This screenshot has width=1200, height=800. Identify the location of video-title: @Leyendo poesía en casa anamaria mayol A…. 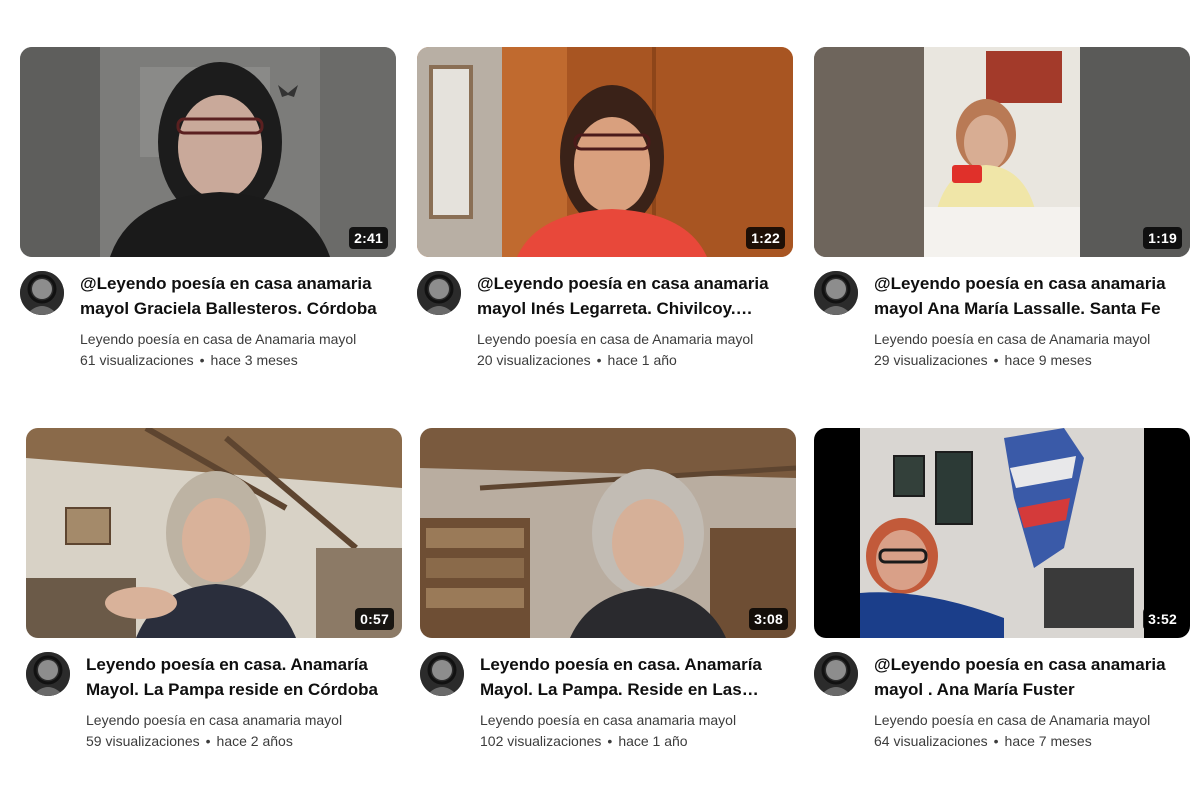
(1032, 296).